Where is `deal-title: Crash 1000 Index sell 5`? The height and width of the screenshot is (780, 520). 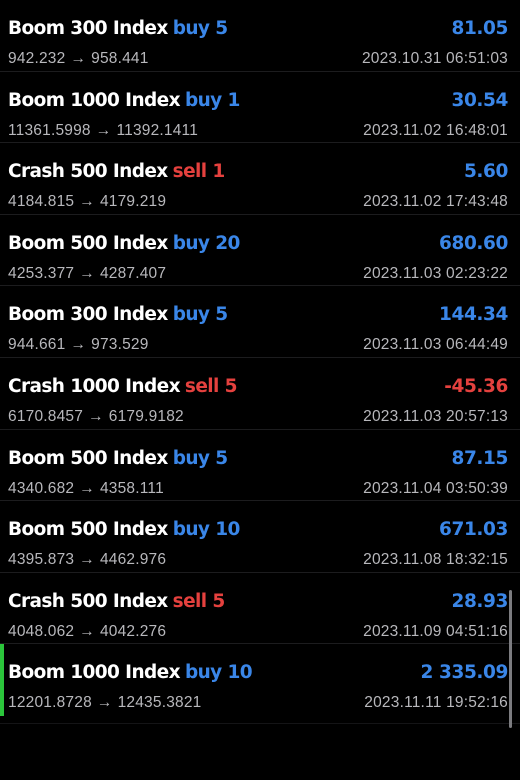 deal-title: Crash 1000 Index sell 5 is located at coordinates (122, 386).